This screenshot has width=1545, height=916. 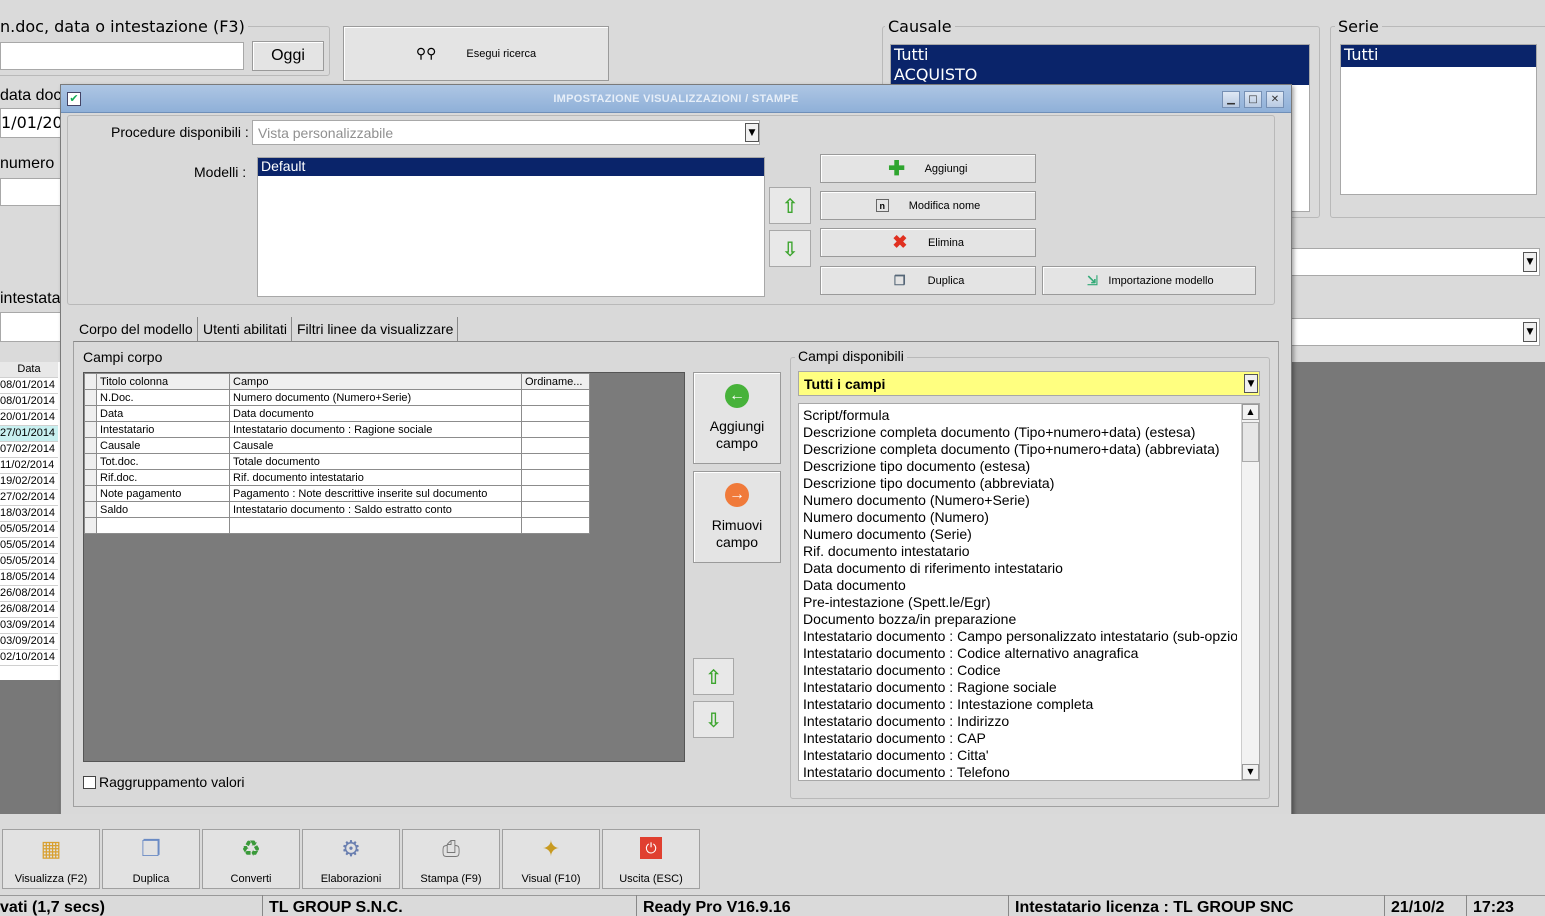 I want to click on campi-filter-select: Tutti i campi, so click(x=1029, y=383).